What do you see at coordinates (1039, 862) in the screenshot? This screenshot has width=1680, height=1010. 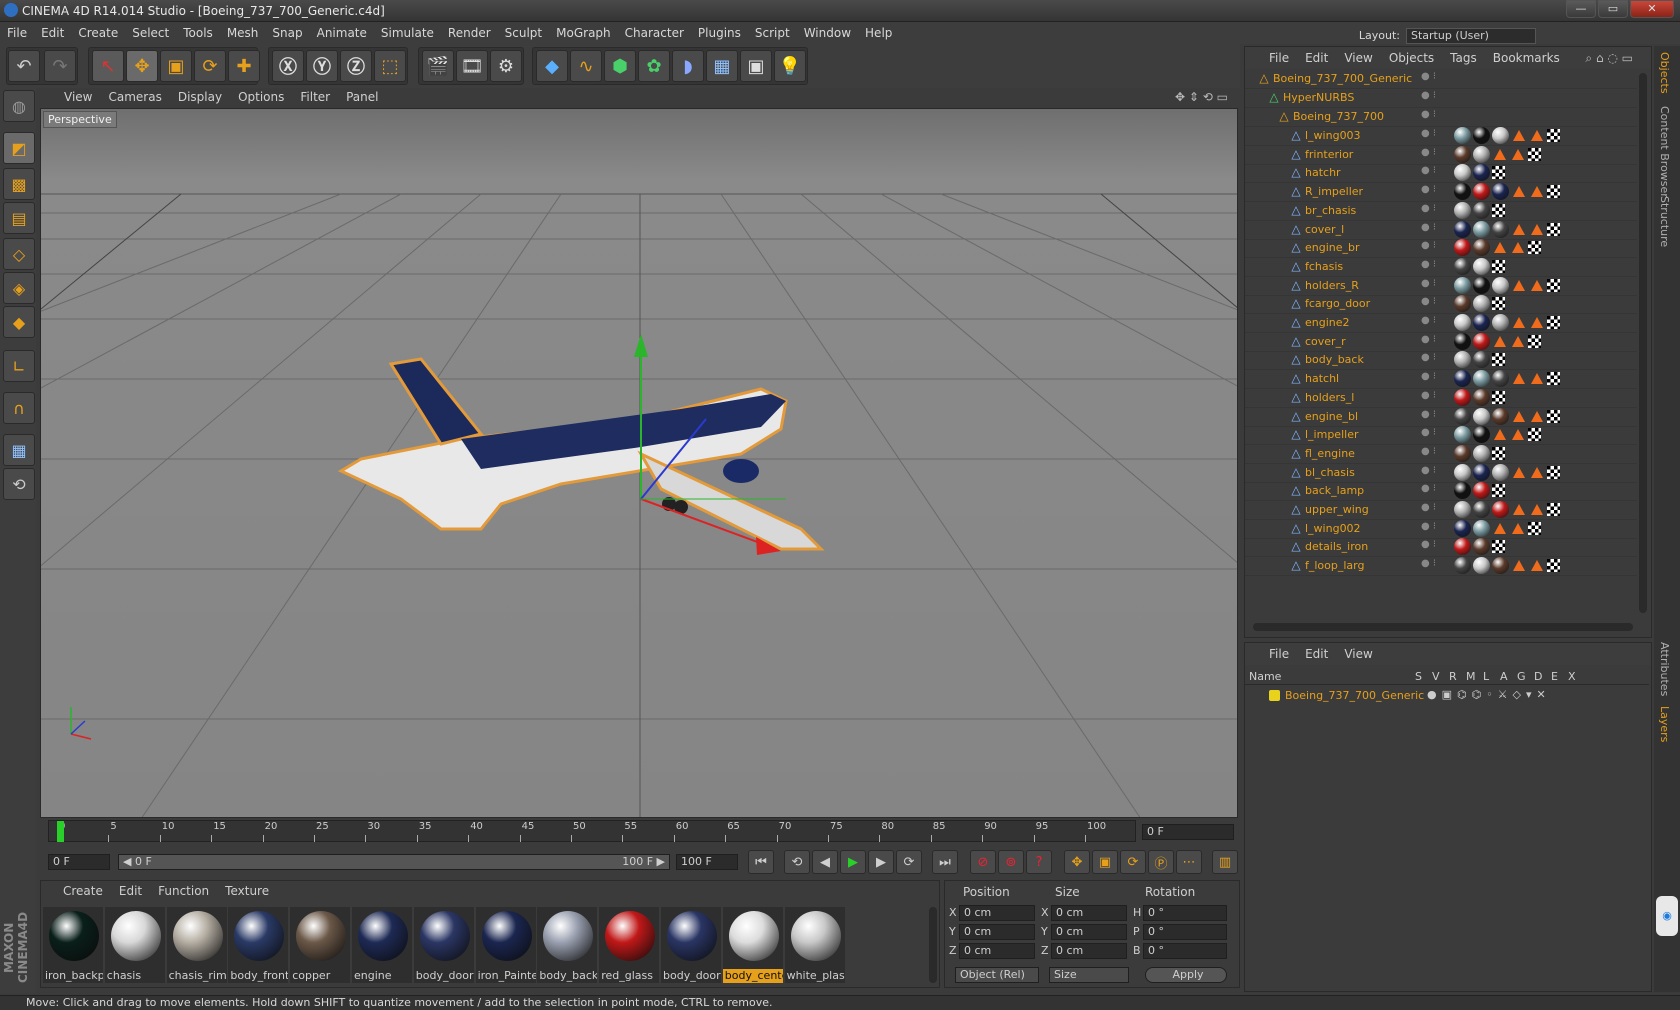 I see `keyframe-selection-icon: ?` at bounding box center [1039, 862].